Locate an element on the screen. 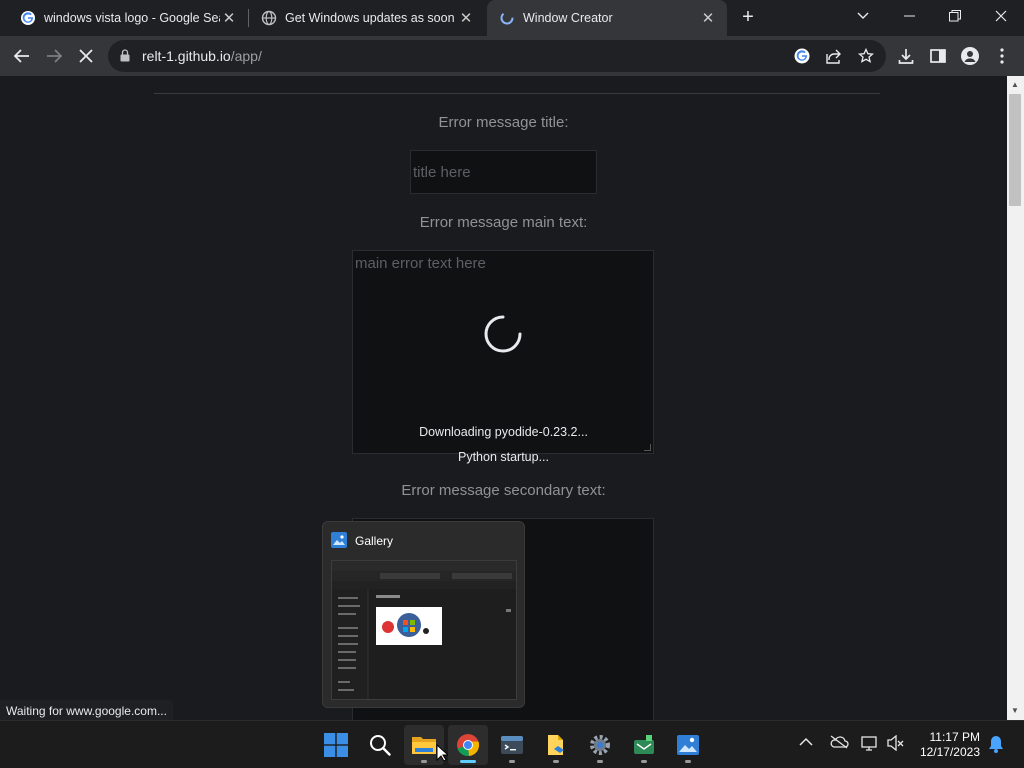 This screenshot has height=768, width=1024. terminal-icon is located at coordinates (512, 745).